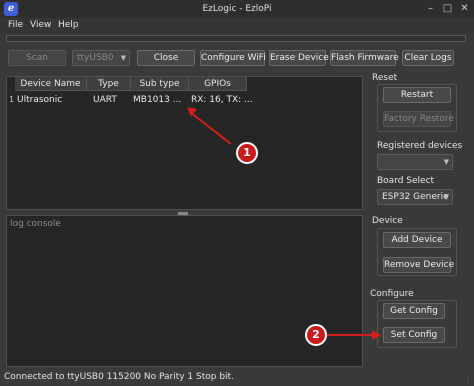 This screenshot has width=474, height=386. What do you see at coordinates (316, 335) in the screenshot?
I see `annotation-marker-2: 2` at bounding box center [316, 335].